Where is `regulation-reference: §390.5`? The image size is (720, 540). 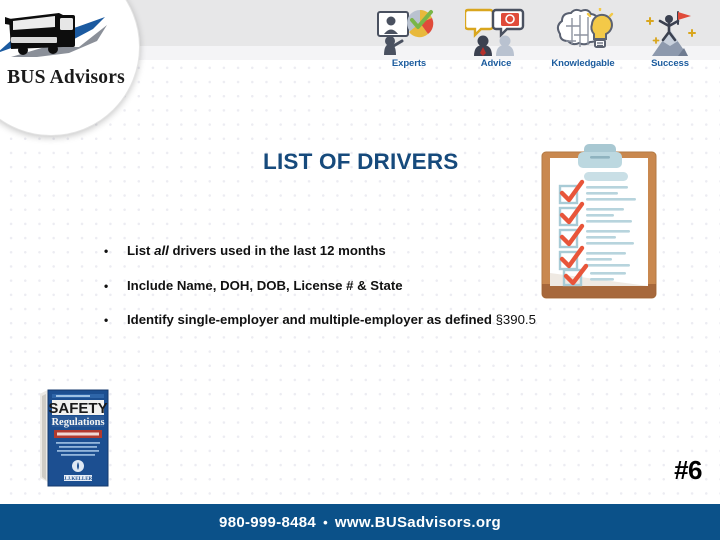
regulation-reference: §390.5 is located at coordinates (515, 319).